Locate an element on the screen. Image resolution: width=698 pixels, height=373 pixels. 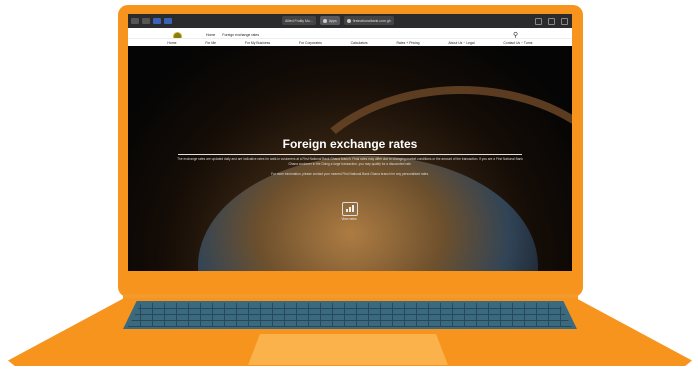
nav-item-rates-pricing: Rates + Pricing is located at coordinates (407, 43).